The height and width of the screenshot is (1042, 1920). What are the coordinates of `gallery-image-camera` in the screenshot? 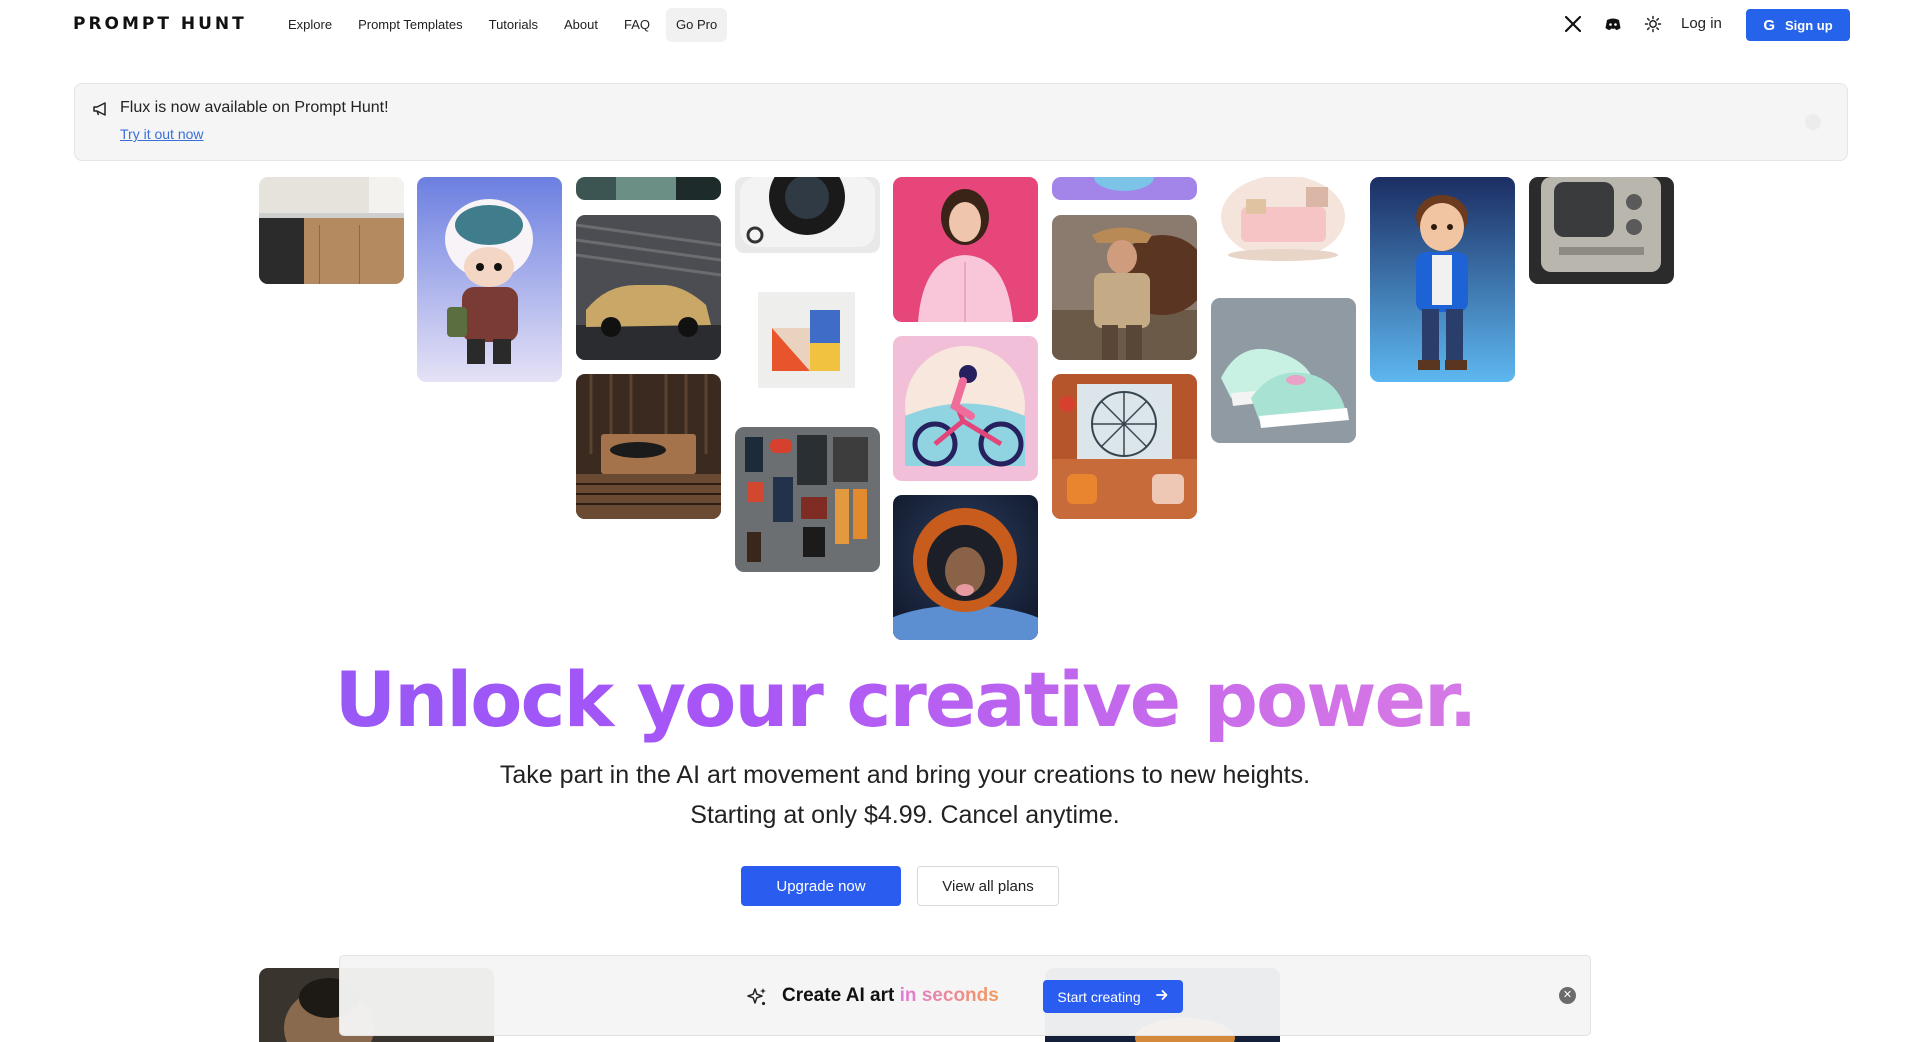 It's located at (807, 215).